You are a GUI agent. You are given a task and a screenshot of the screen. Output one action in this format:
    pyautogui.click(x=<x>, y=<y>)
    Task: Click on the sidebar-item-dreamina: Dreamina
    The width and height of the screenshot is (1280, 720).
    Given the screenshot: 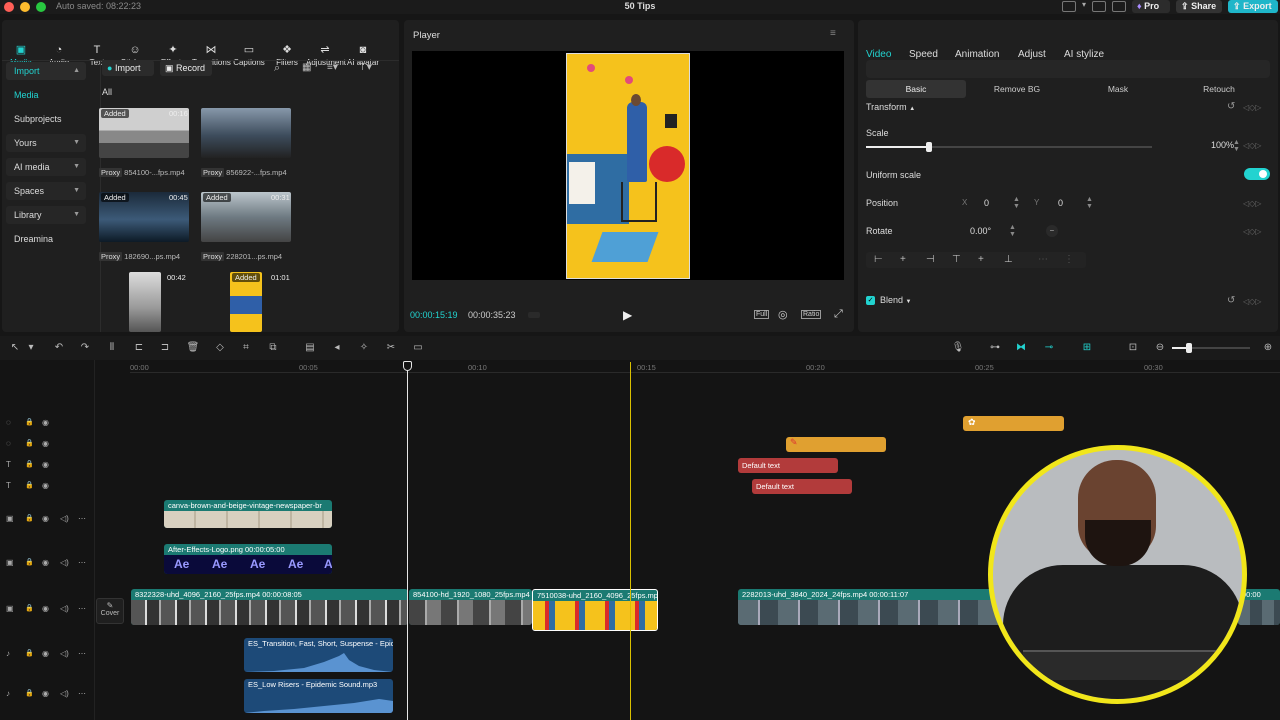 What is the action you would take?
    pyautogui.click(x=46, y=239)
    